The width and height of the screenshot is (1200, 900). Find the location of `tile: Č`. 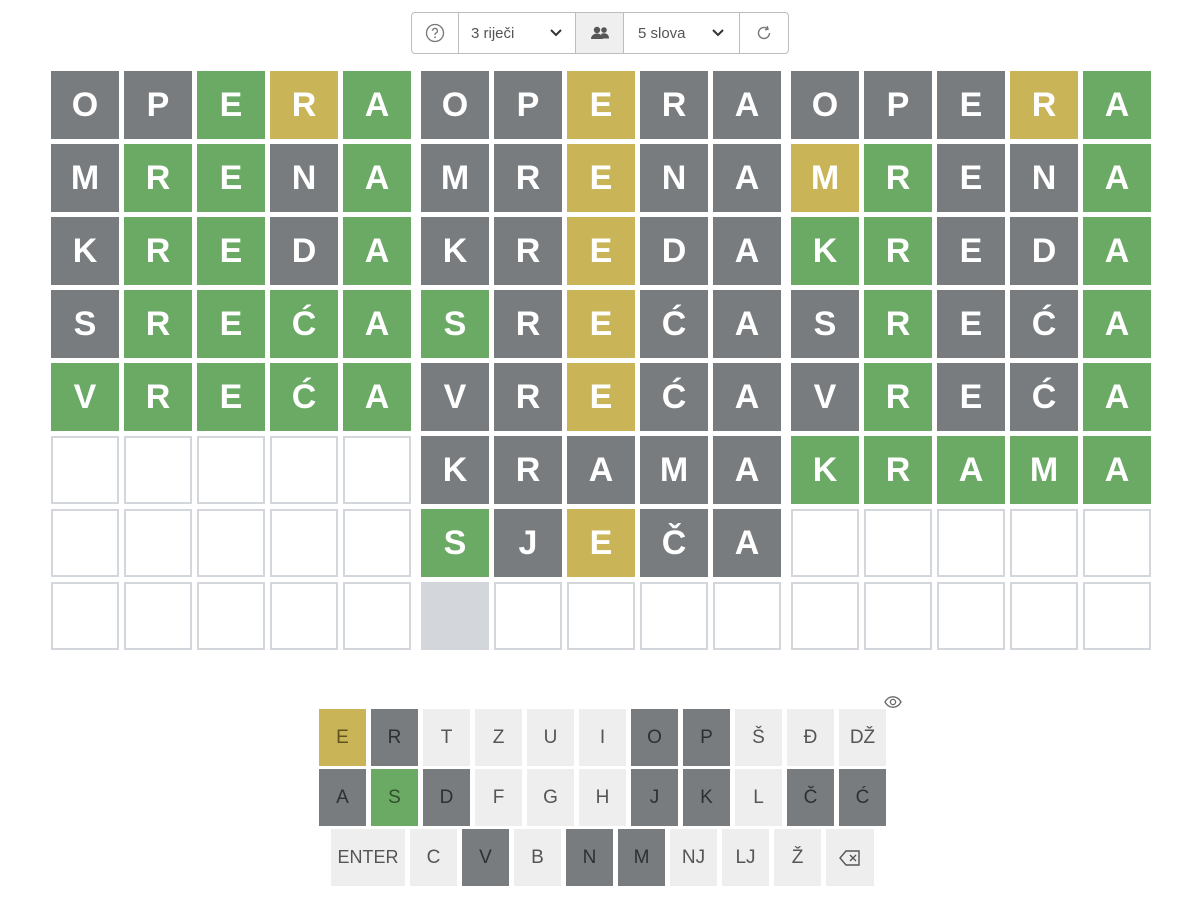

tile: Č is located at coordinates (674, 543).